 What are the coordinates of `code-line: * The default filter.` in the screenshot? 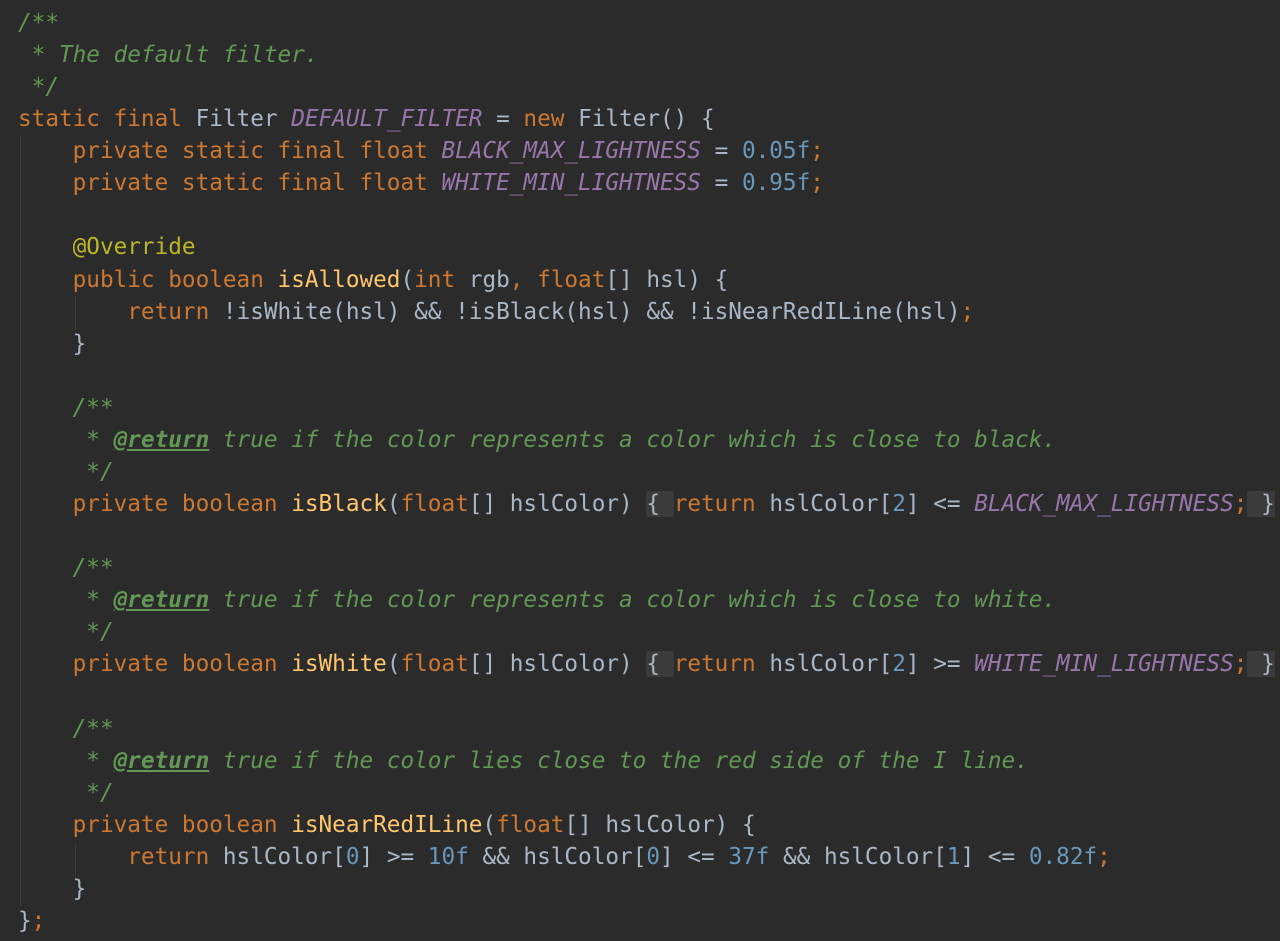 It's located at (168, 55).